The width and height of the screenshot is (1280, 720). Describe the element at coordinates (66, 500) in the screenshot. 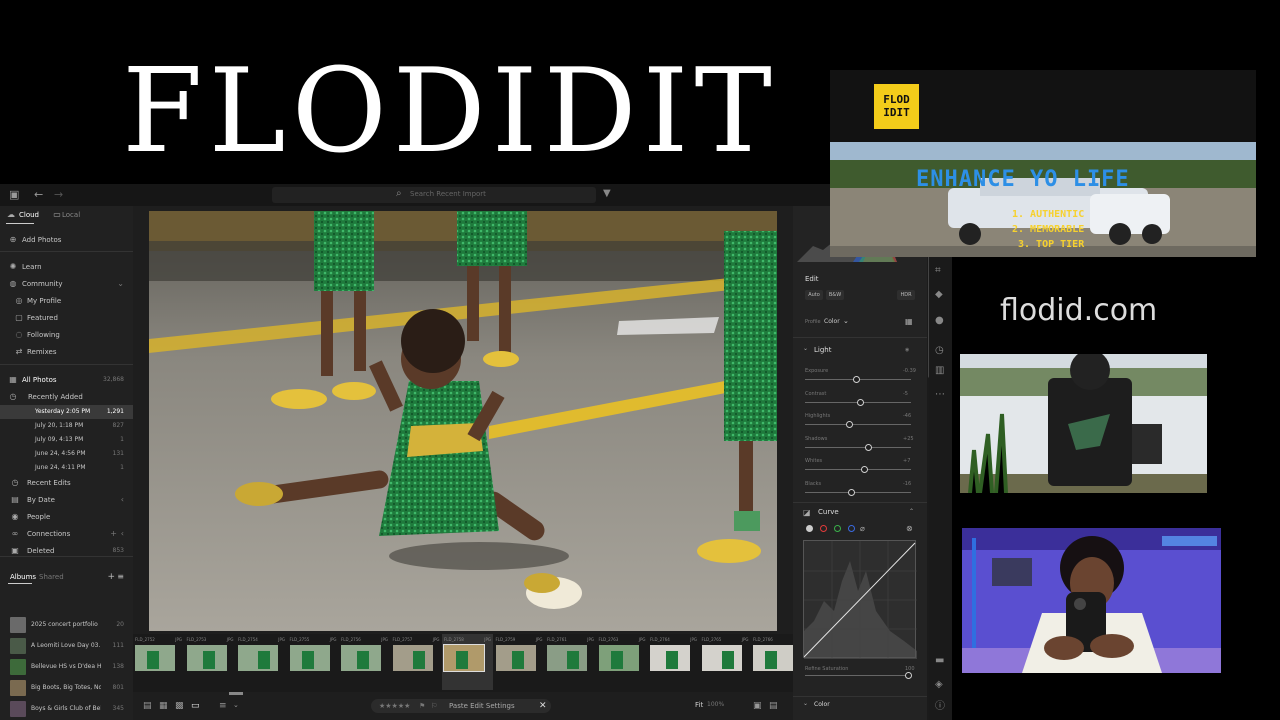

I see `sidebar-item-by-date: ▤ By Date ‹` at that location.